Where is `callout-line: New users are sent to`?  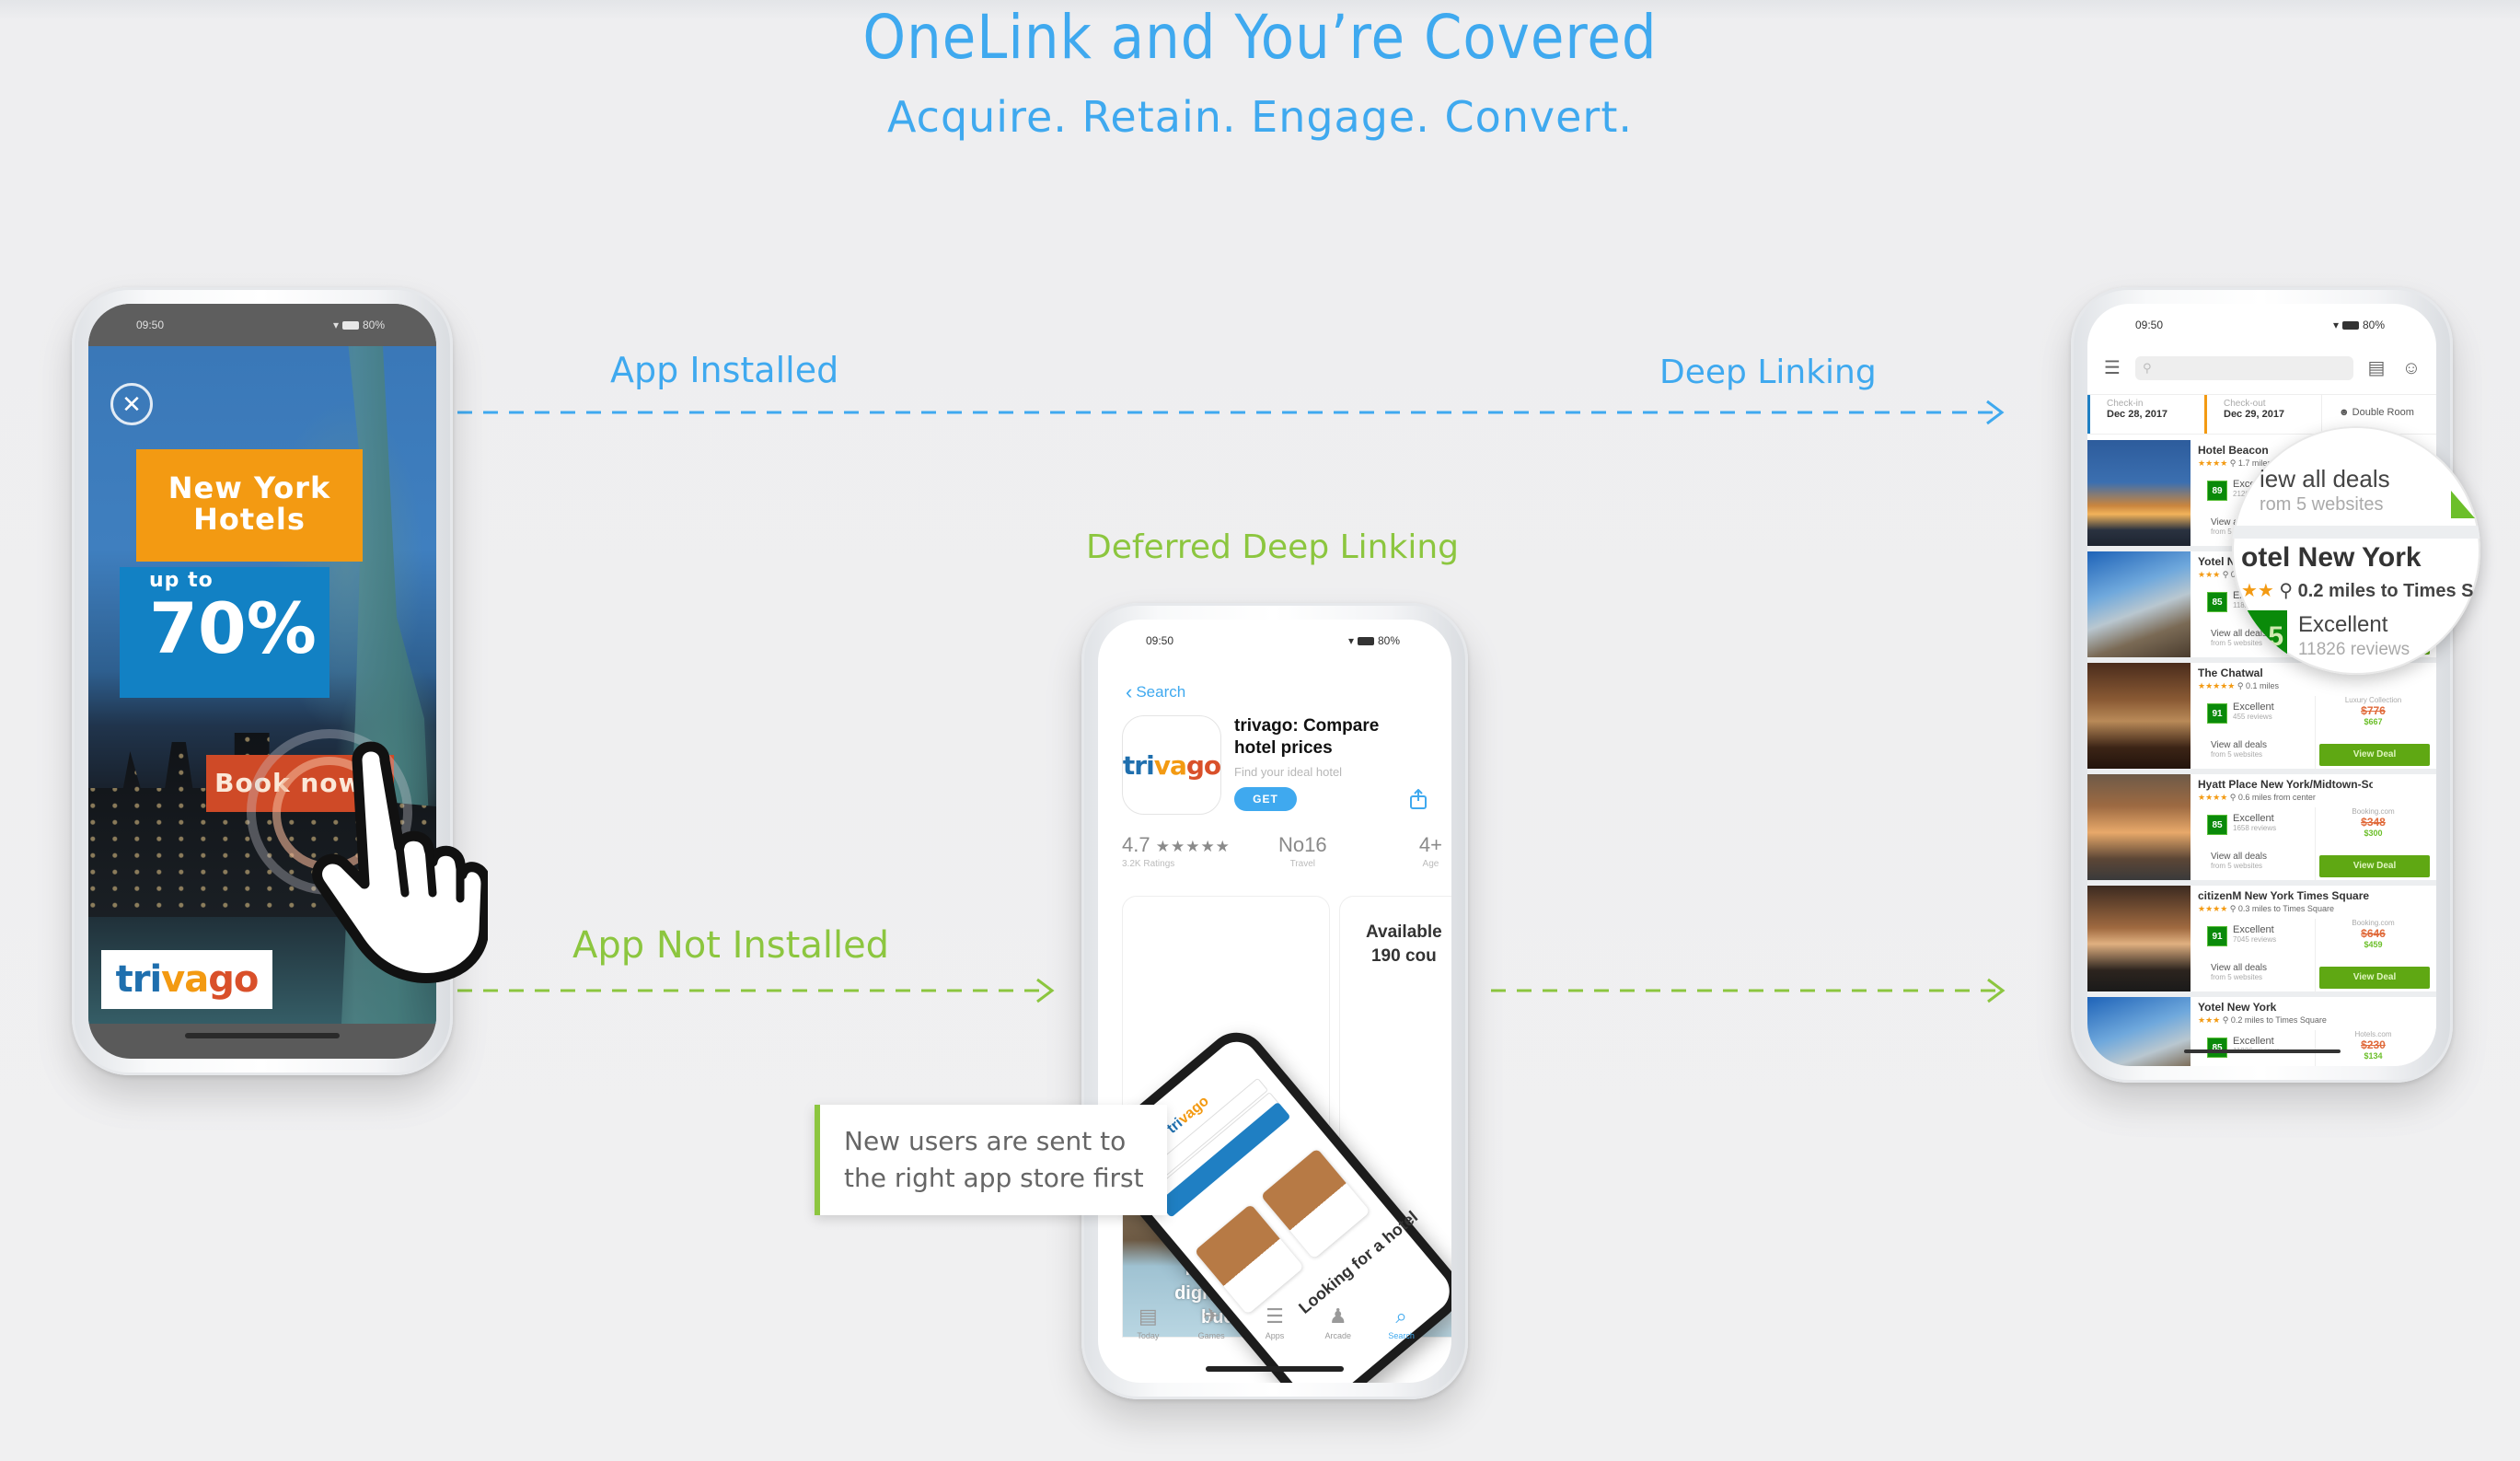 callout-line: New users are sent to is located at coordinates (985, 1141).